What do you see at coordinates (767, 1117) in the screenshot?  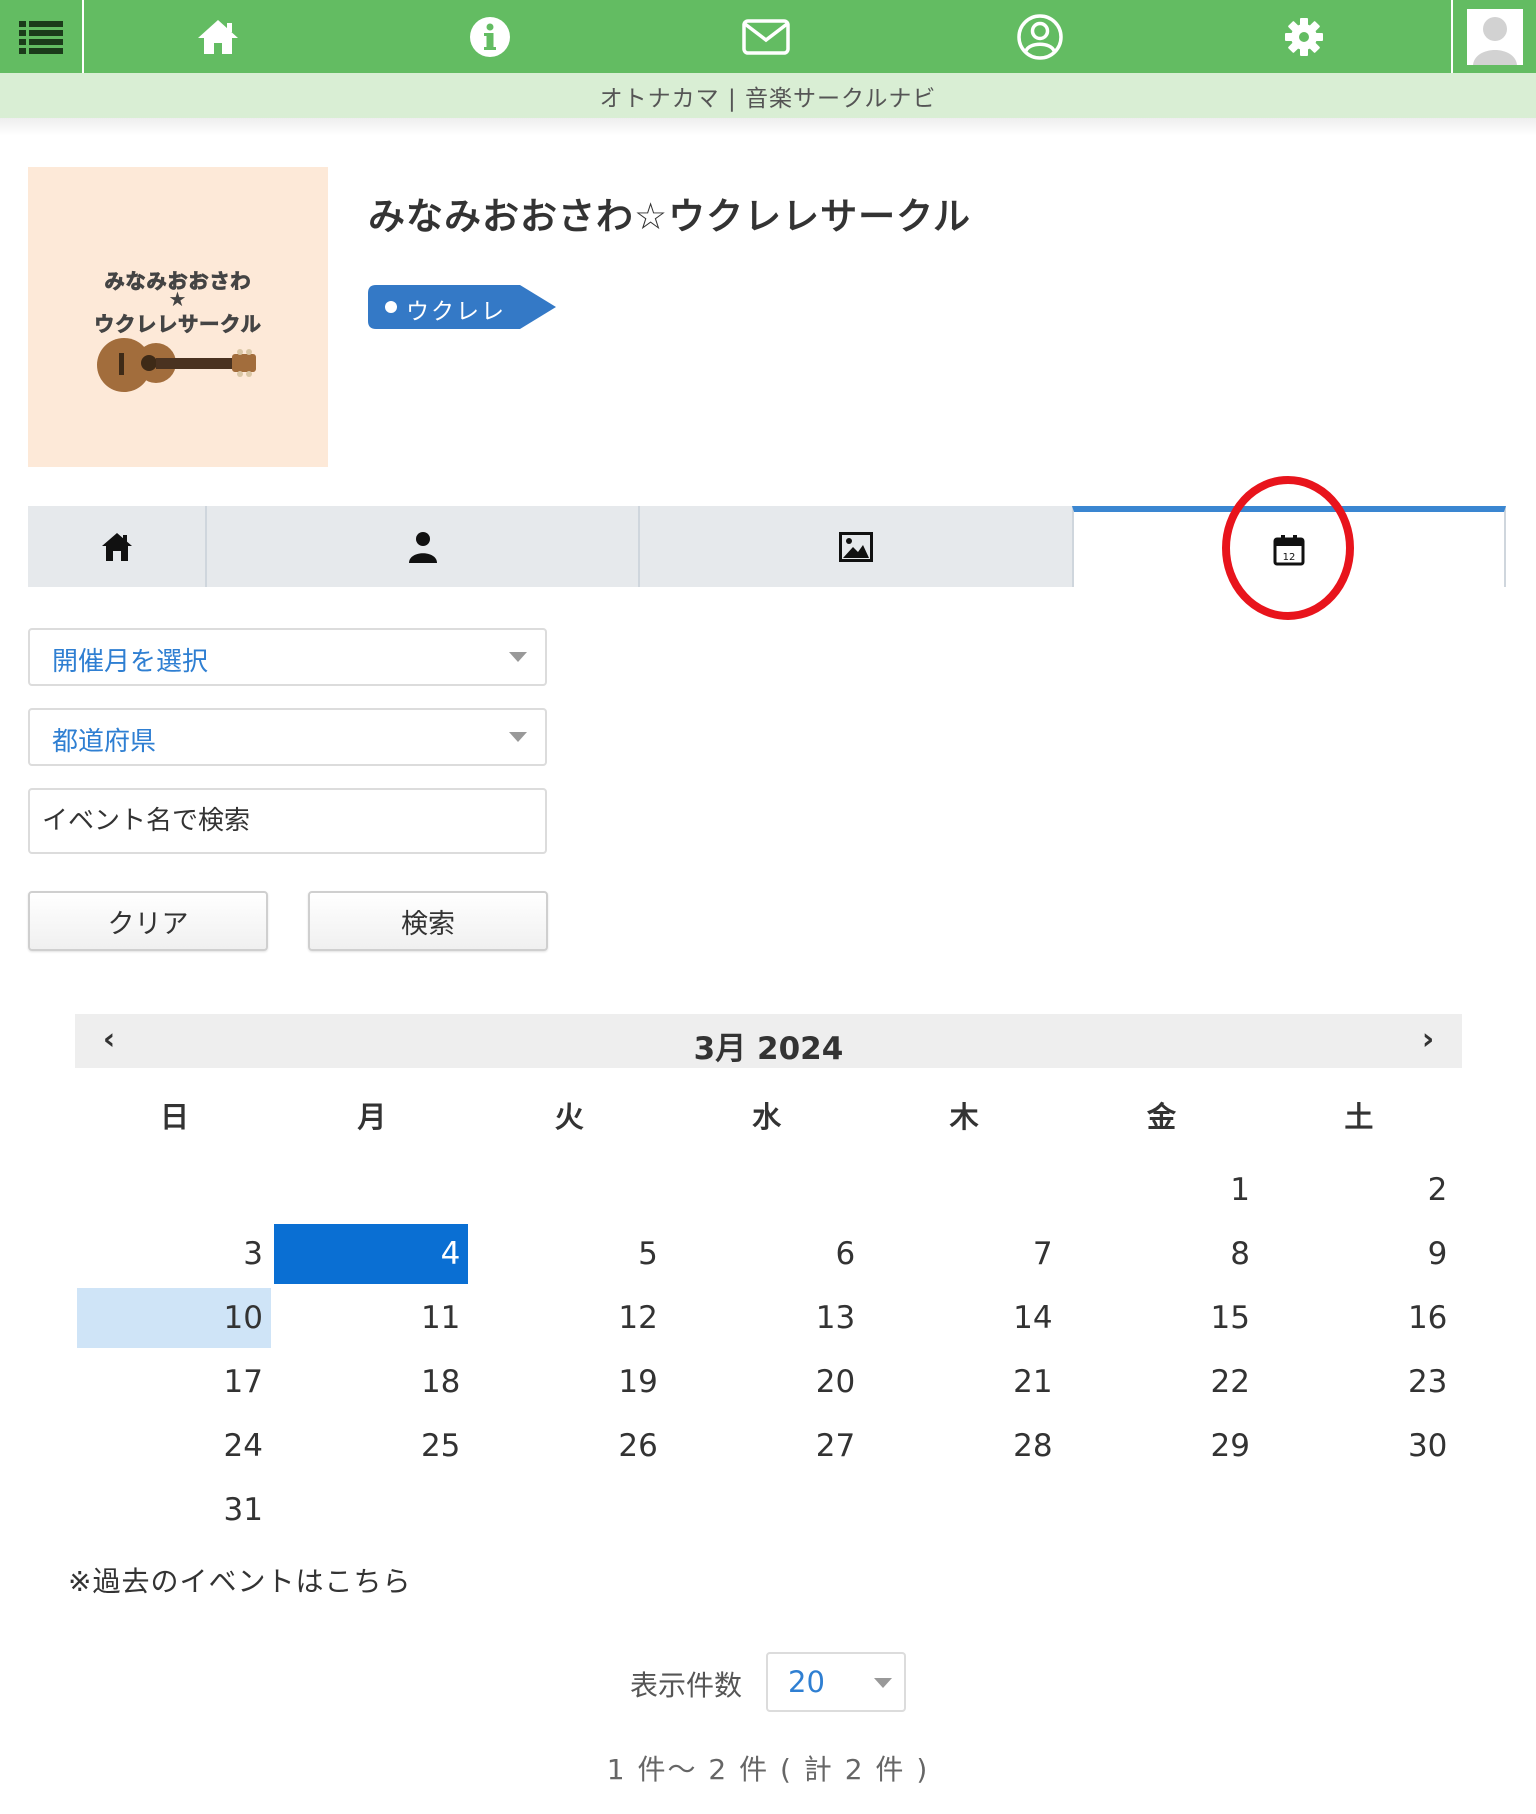 I see `weekday-header: 水` at bounding box center [767, 1117].